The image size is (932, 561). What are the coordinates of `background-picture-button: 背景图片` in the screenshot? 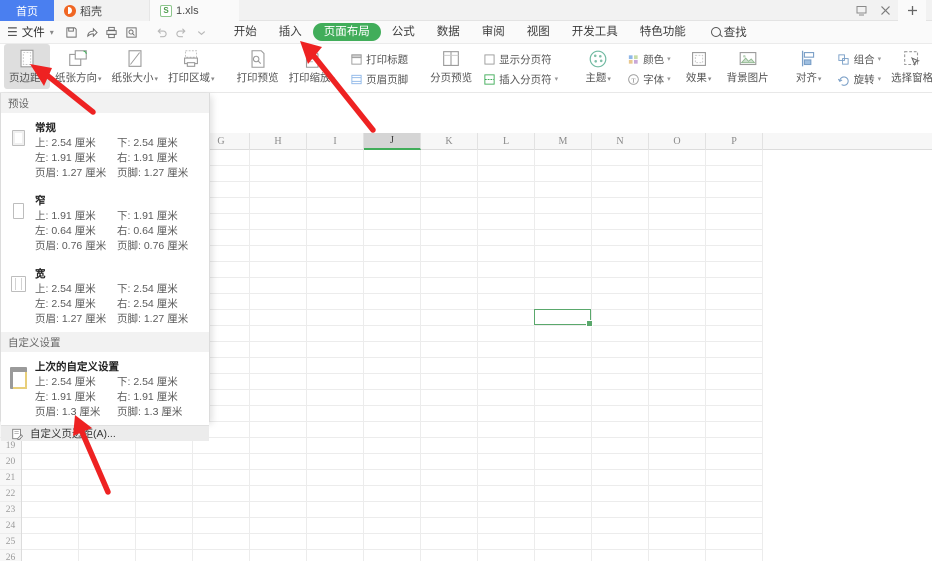 It's located at (748, 66).